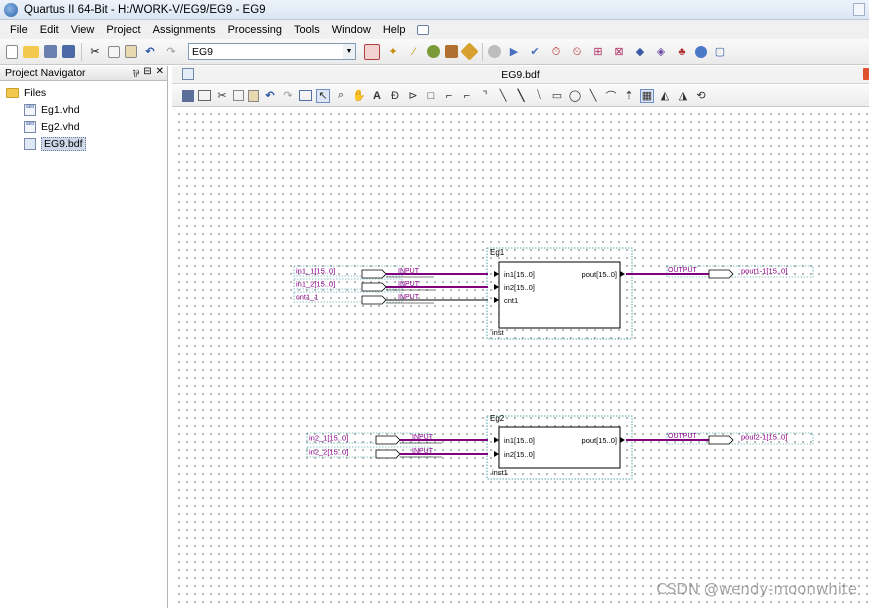  I want to click on selection-tool-icon: ↖, so click(323, 95).